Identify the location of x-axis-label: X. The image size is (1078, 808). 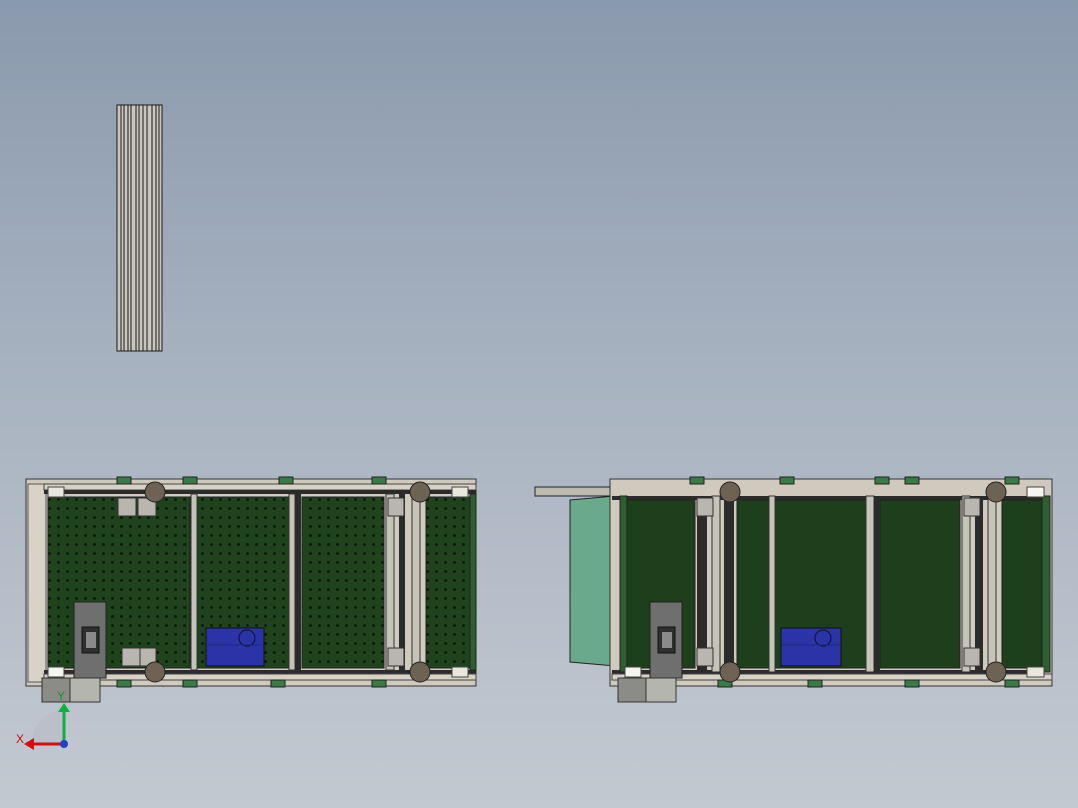
(20, 739).